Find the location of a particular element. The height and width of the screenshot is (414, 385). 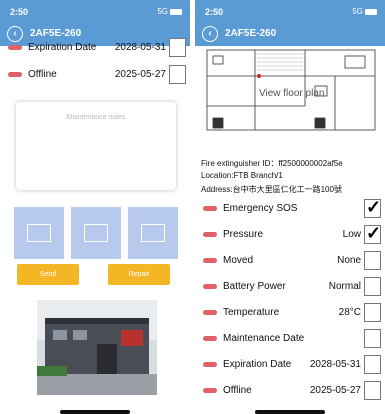

notes-placeholder: Maintenance notes is located at coordinates (96, 117).